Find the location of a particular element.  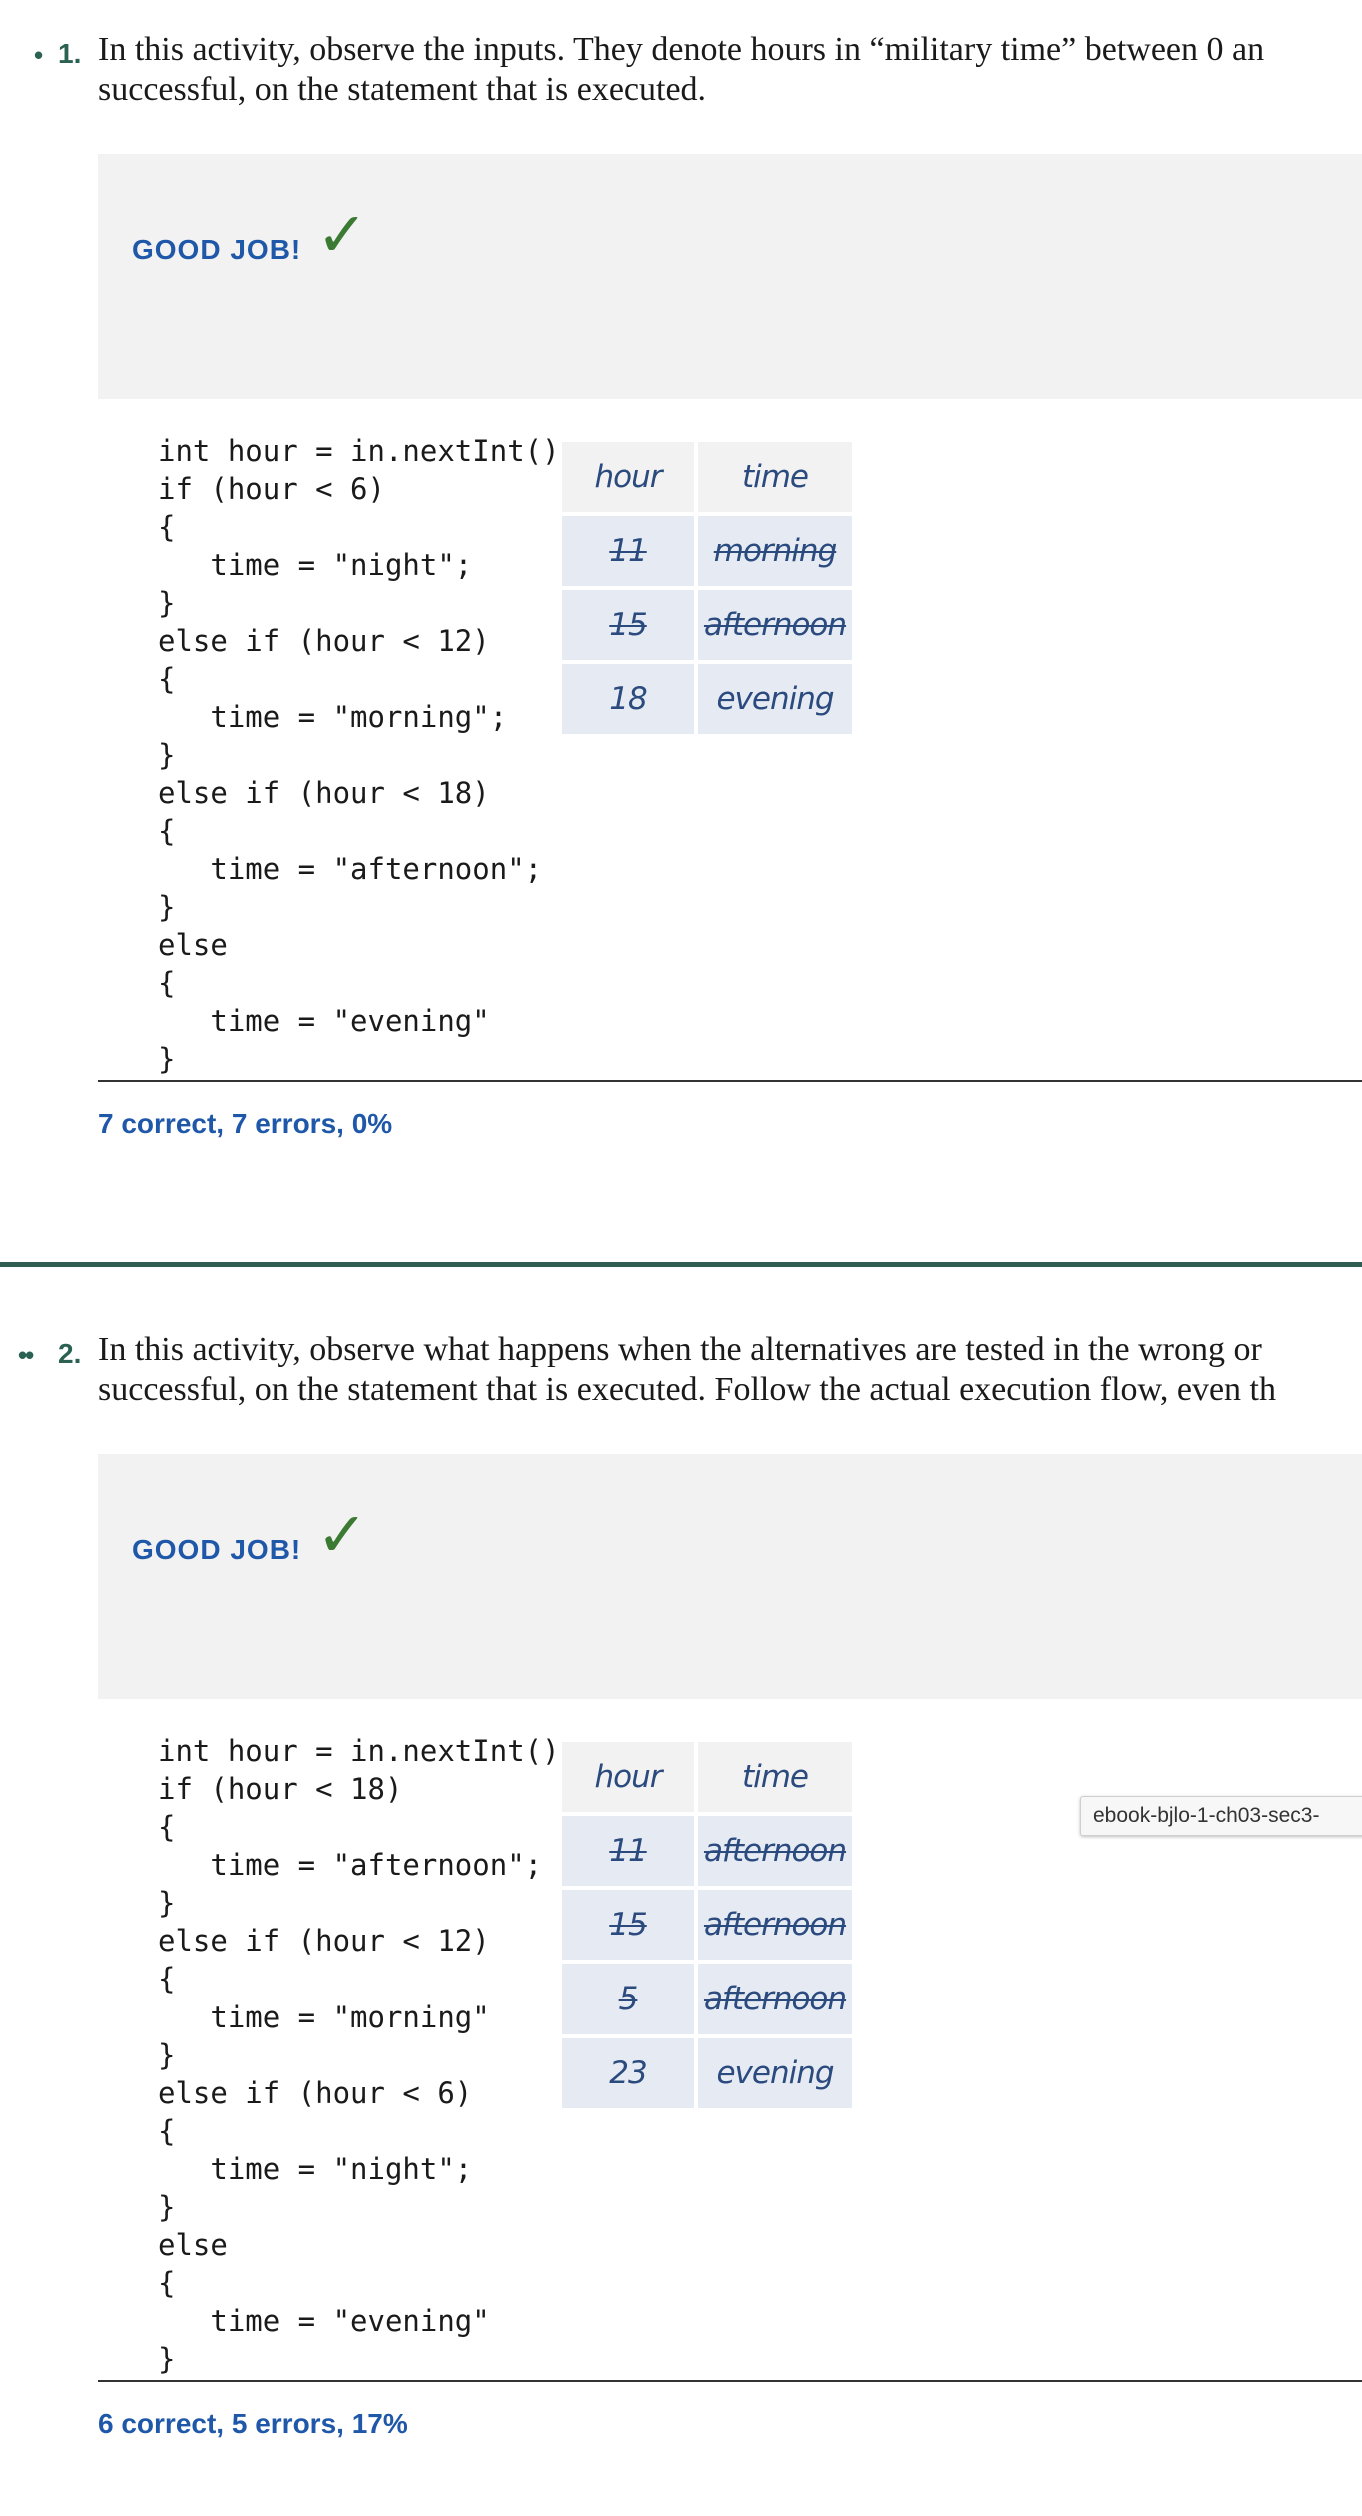

trace-row: 11 morning is located at coordinates (707, 551).